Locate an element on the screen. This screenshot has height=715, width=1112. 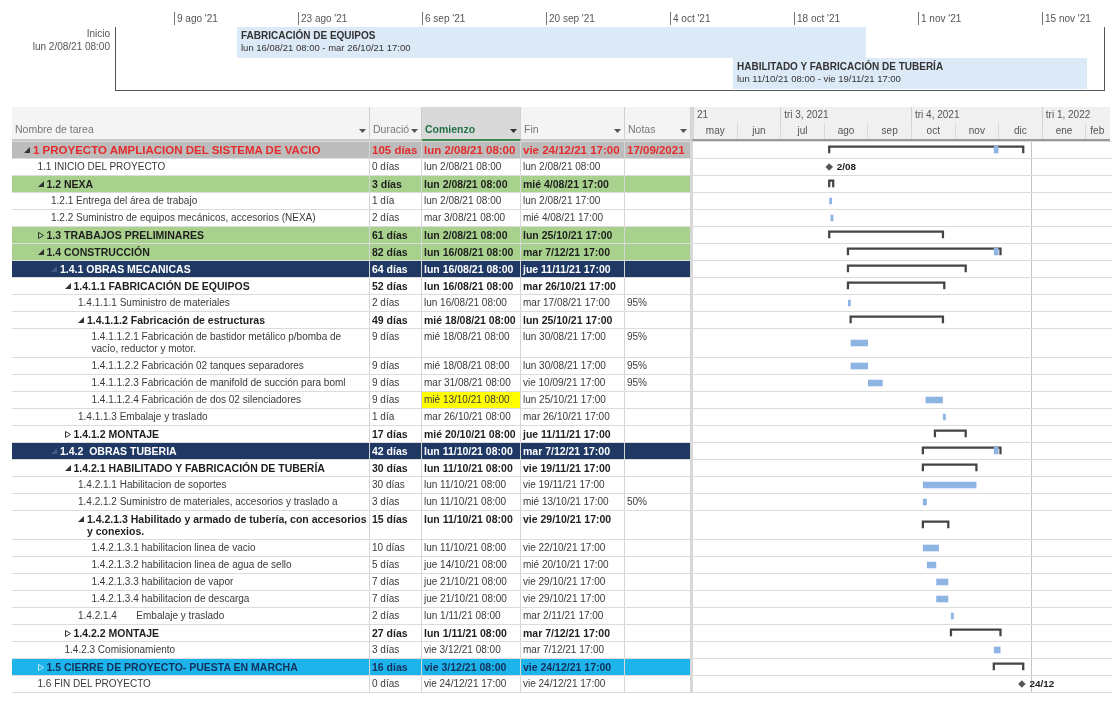
task-name: 1.4.2.1.1 Habilitacion de soportes is located at coordinates (152, 485).